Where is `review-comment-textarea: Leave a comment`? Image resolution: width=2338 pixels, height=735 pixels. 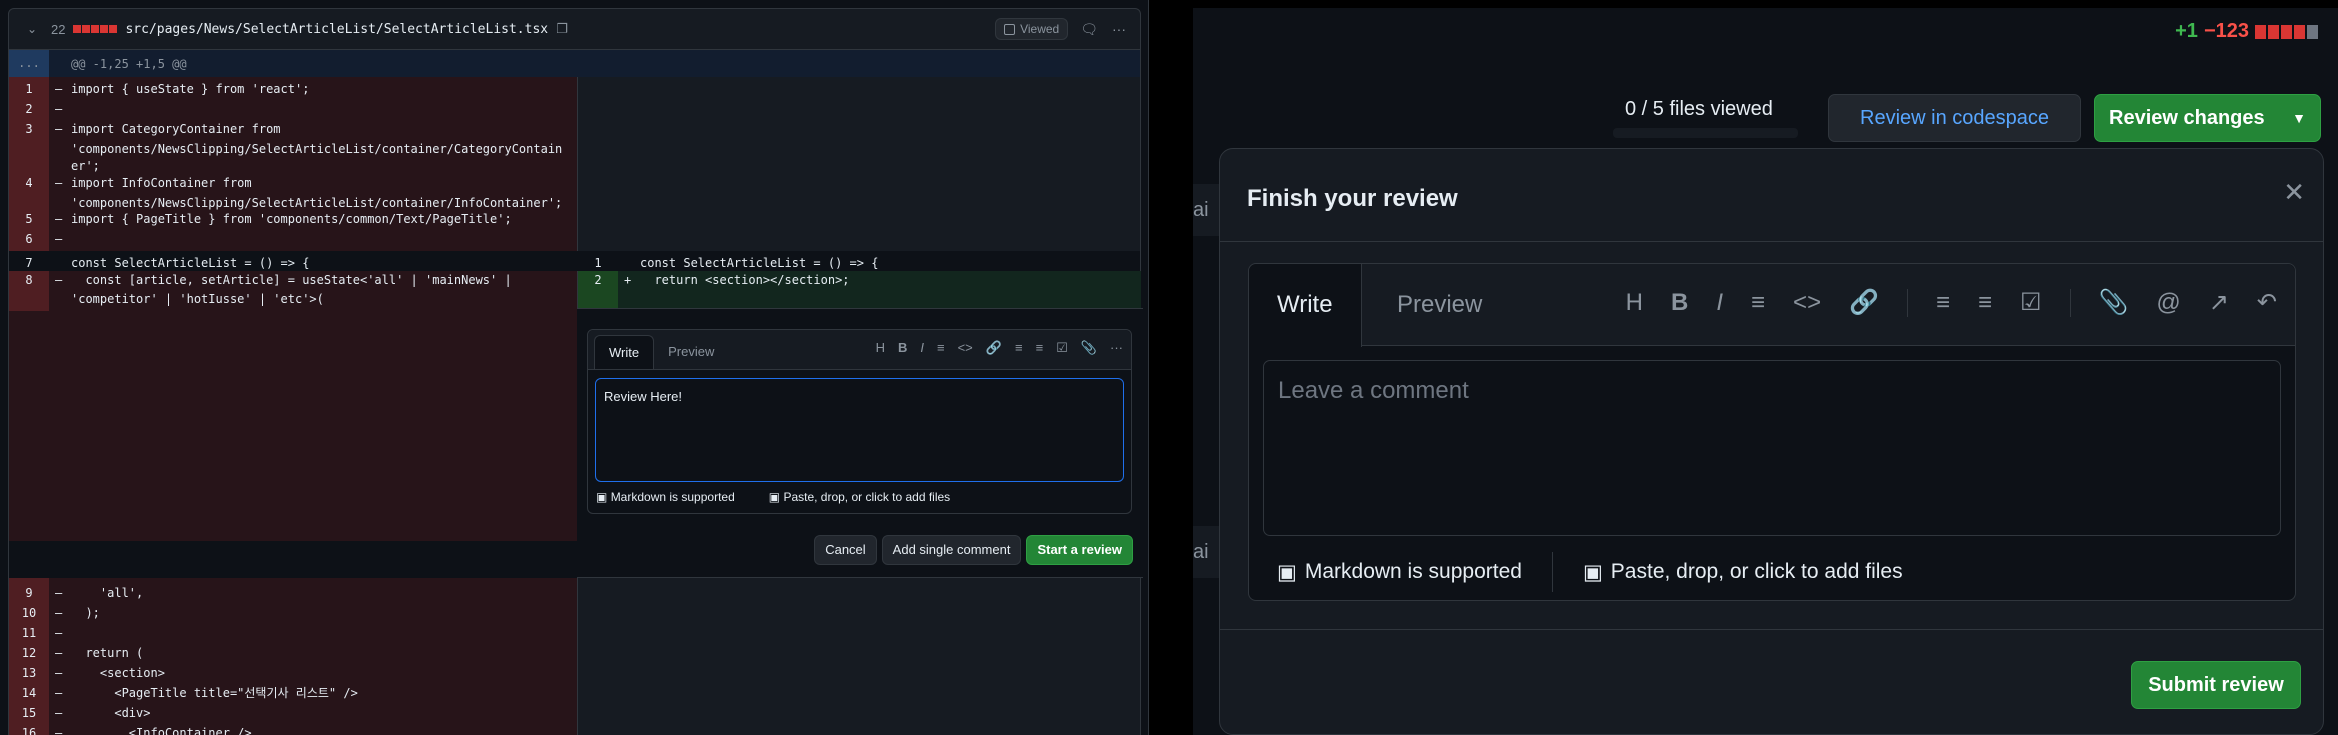
review-comment-textarea: Leave a comment is located at coordinates (1772, 448).